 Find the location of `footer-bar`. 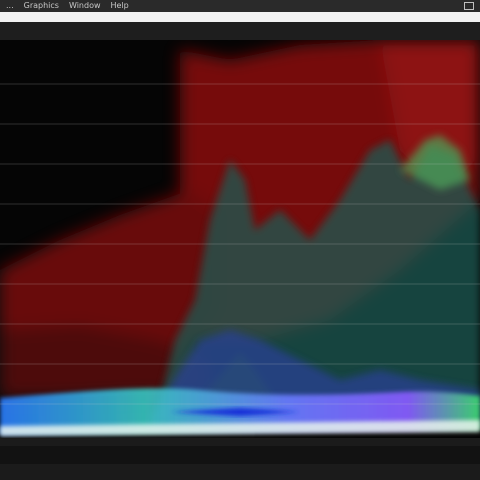

footer-bar is located at coordinates (240, 455).